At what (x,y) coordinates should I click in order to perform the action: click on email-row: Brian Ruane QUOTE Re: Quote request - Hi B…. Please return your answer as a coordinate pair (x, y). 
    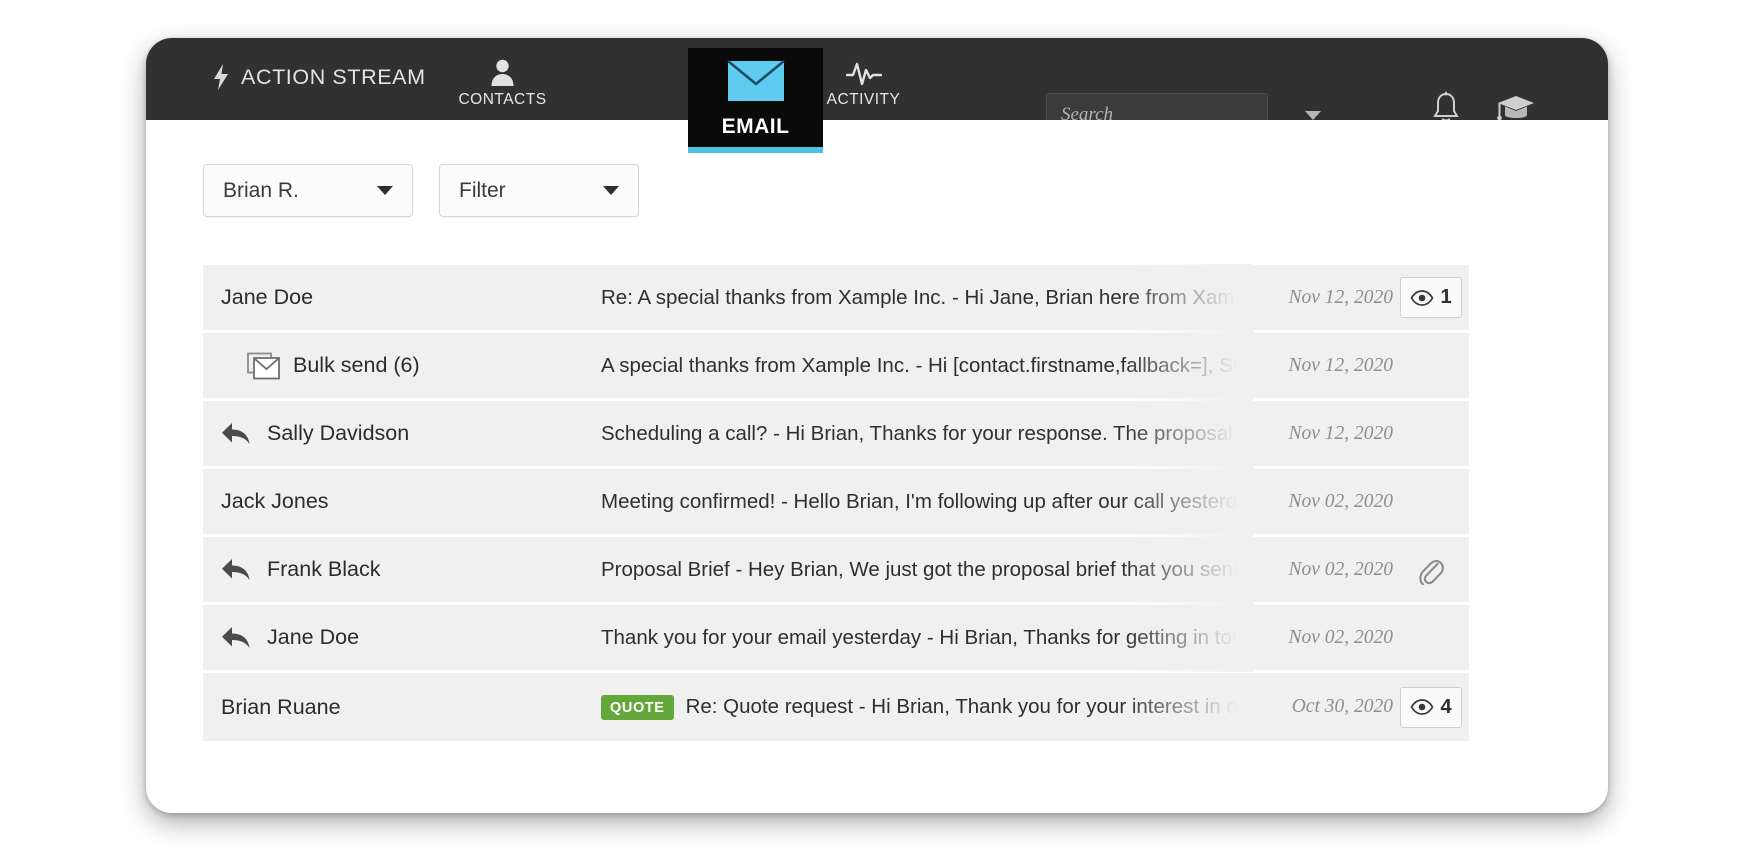
    Looking at the image, I should click on (836, 707).